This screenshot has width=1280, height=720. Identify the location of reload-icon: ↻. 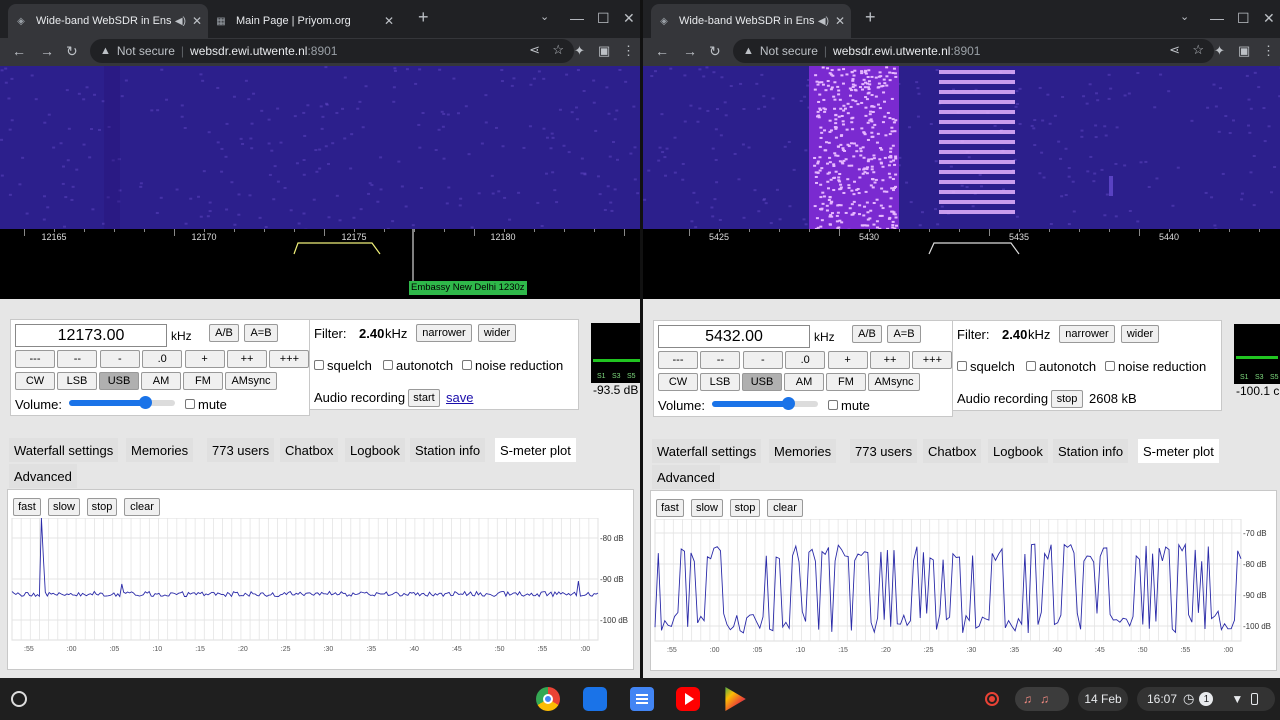
(72, 51).